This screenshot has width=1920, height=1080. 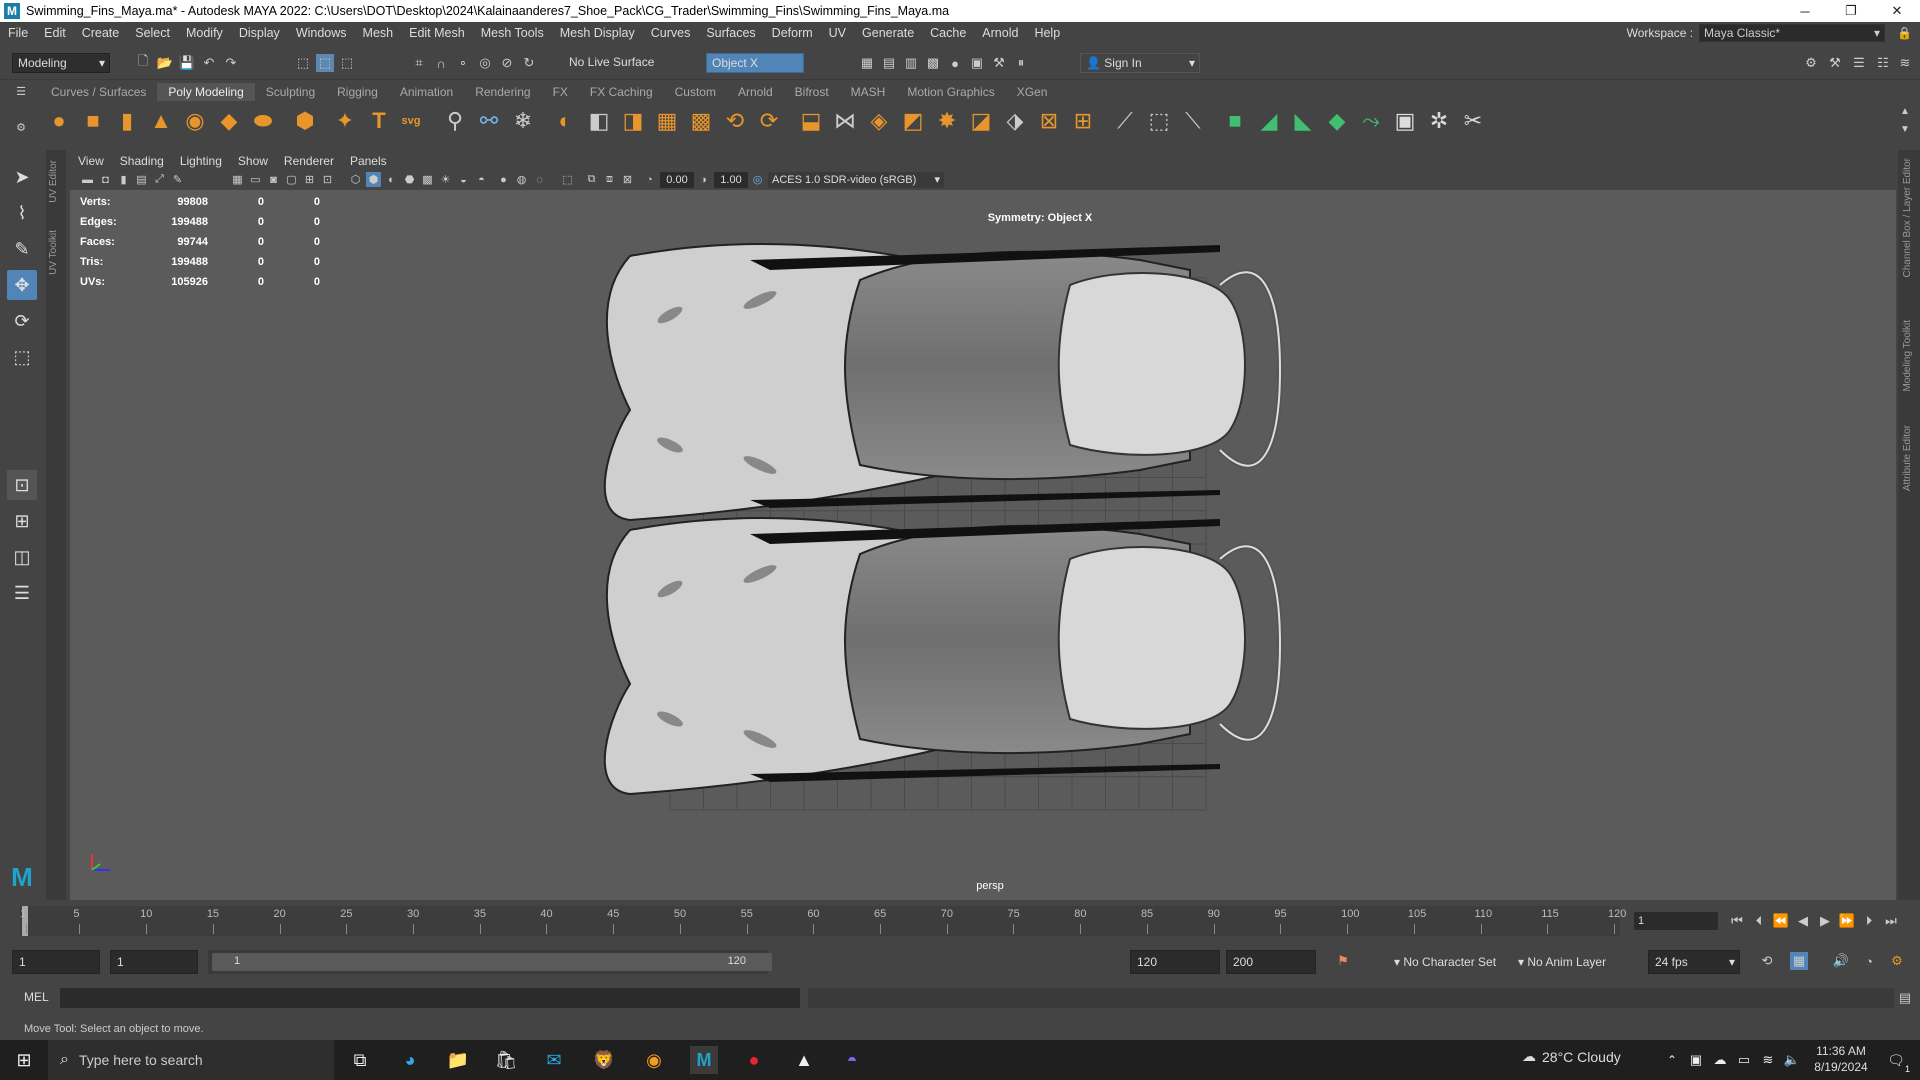 I want to click on animation-prefs-icon: ⚙, so click(x=1897, y=961).